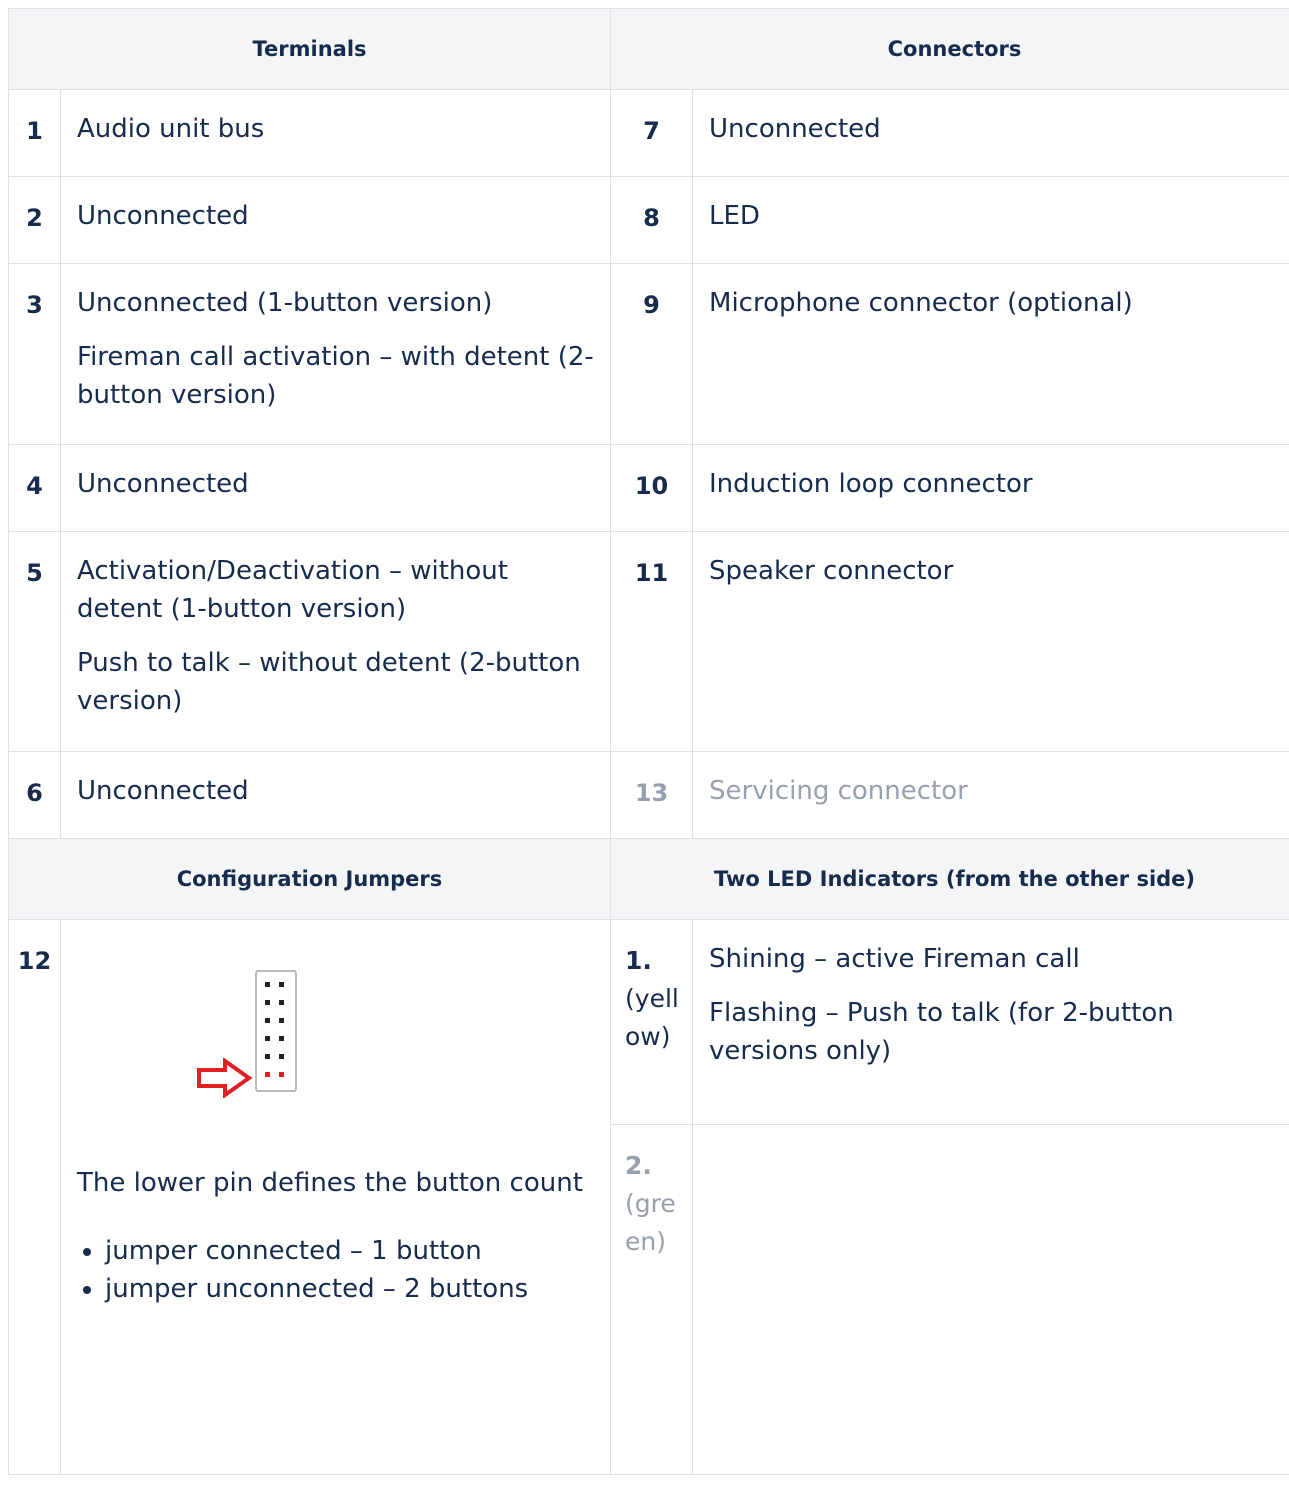  I want to click on table-row: 6 Unconnected 13 Servicing connector, so click(648, 795).